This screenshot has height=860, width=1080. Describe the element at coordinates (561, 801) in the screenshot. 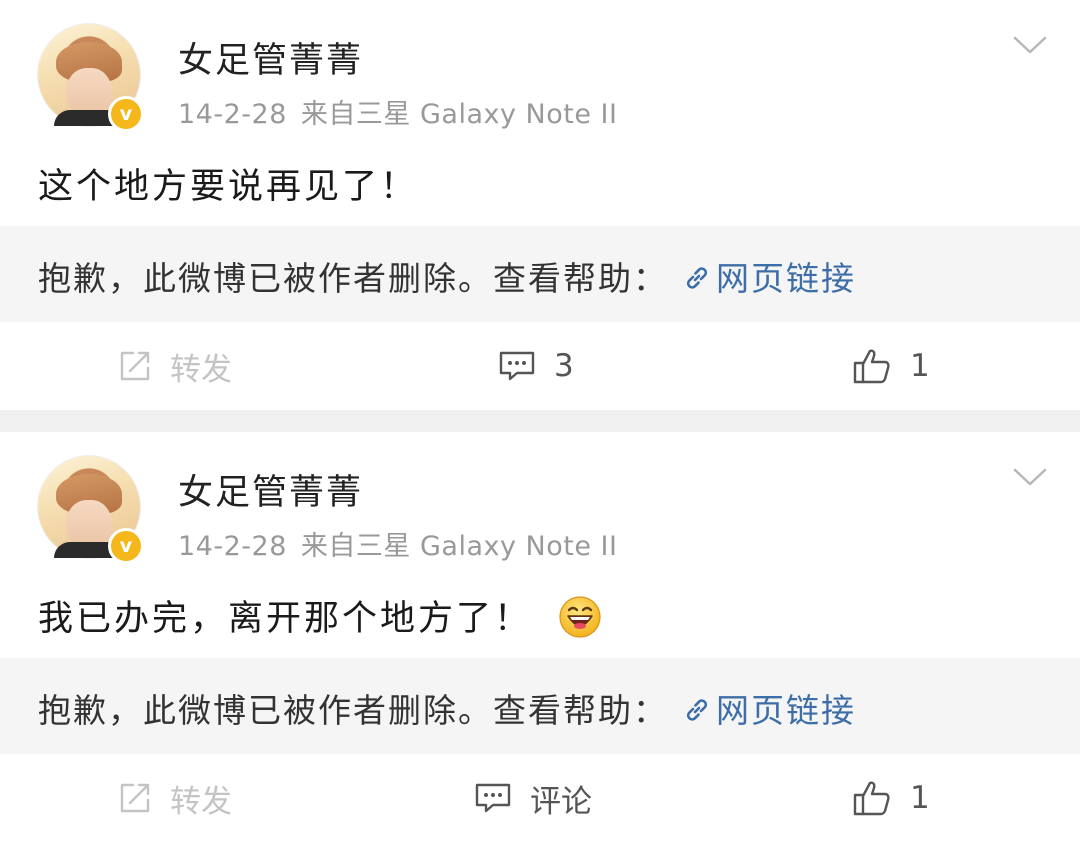

I see `comment-label: 评论` at that location.